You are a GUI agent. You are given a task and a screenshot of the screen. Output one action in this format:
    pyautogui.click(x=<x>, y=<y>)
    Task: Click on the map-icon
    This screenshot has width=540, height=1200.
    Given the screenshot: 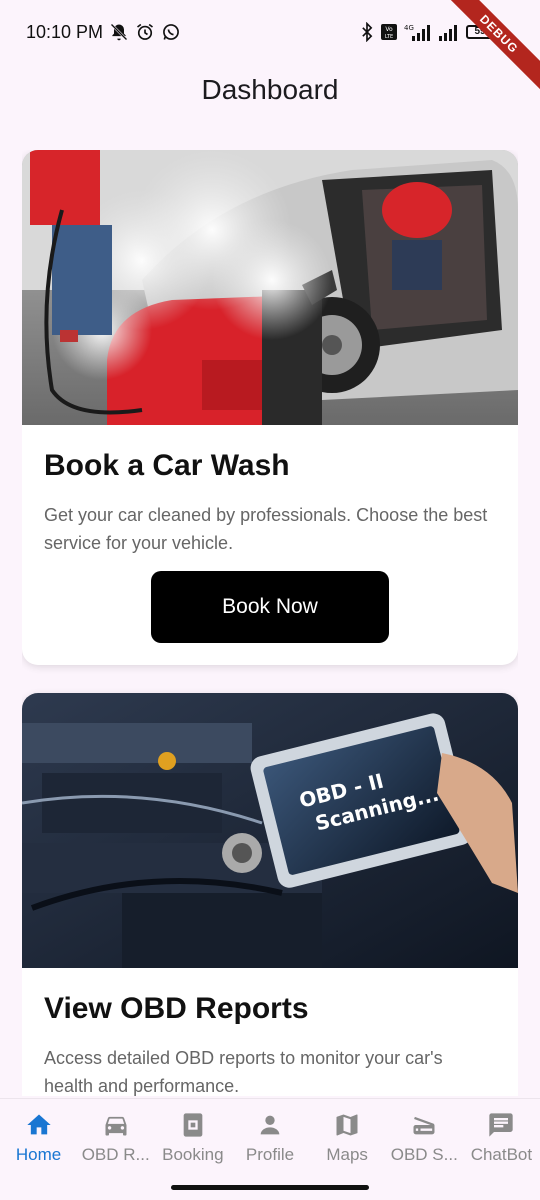 What is the action you would take?
    pyautogui.click(x=347, y=1125)
    